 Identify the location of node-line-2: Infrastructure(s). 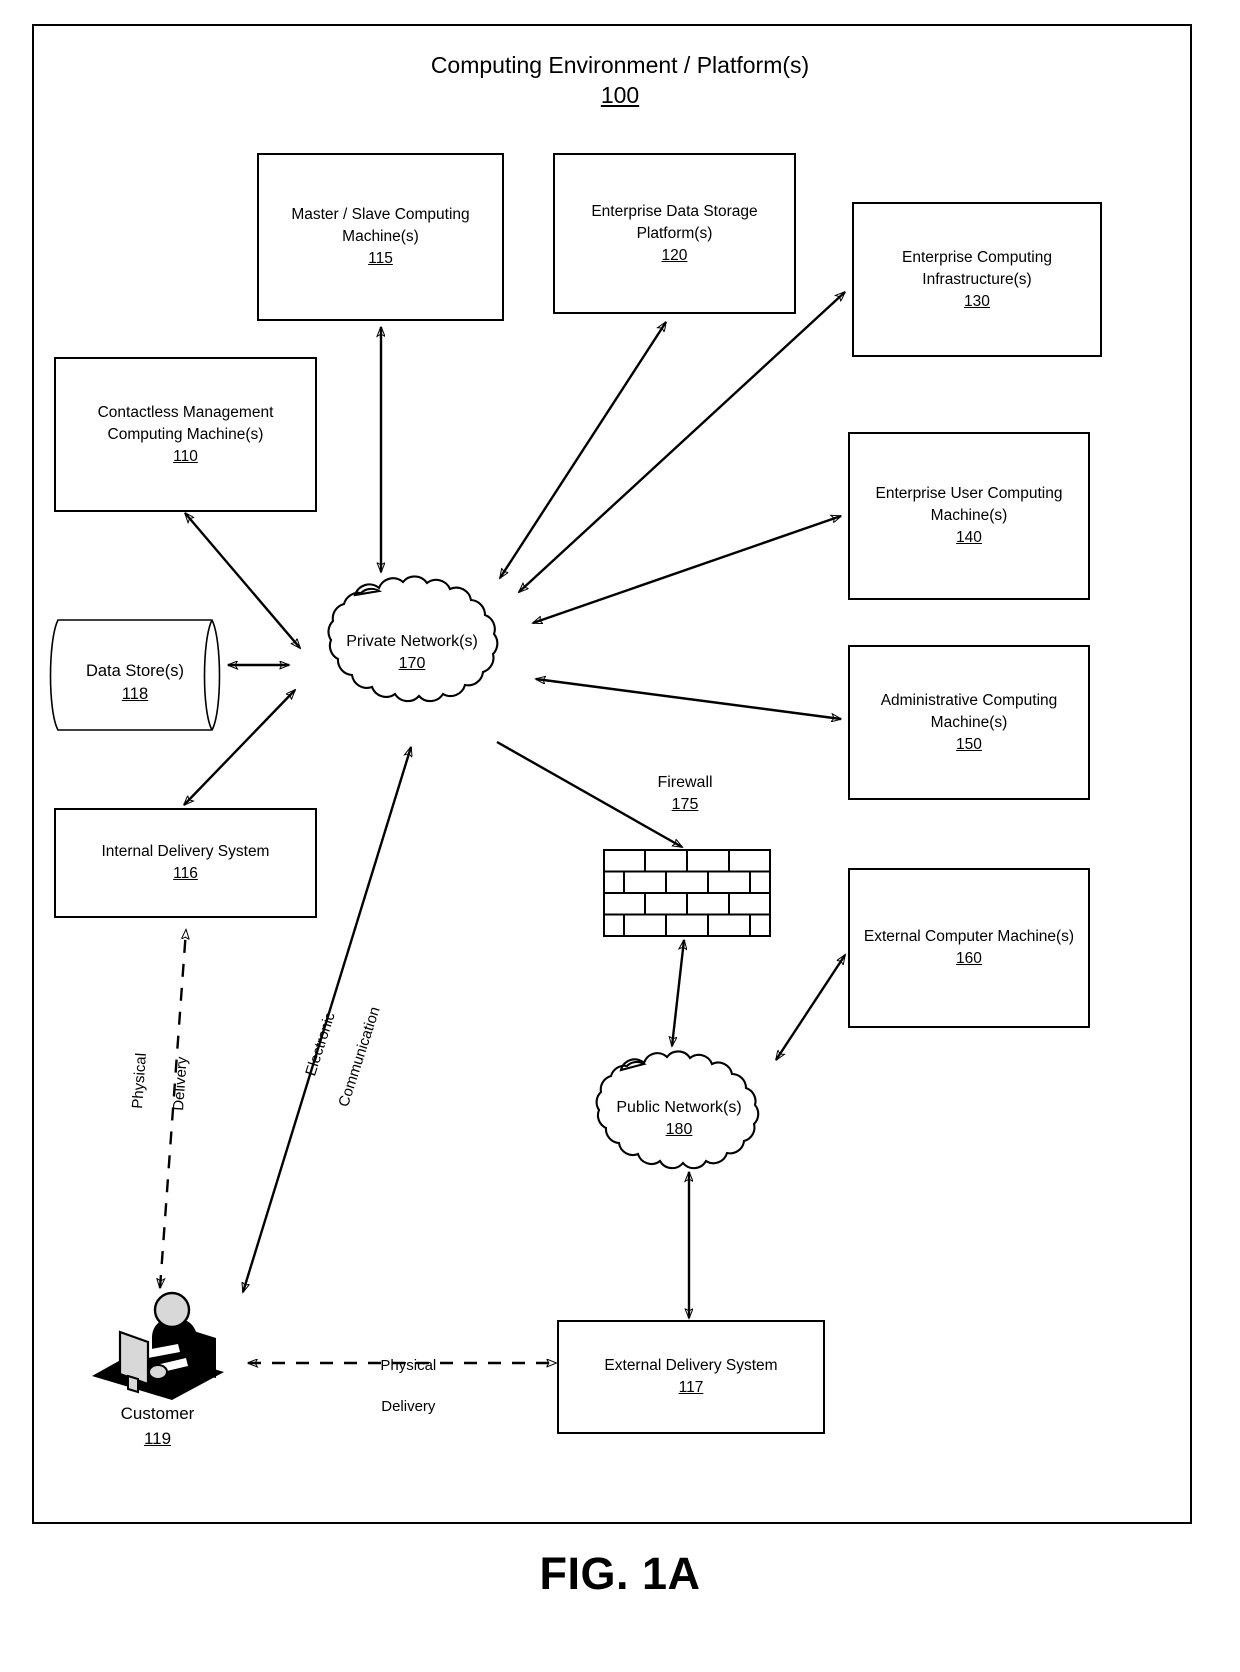
(977, 279).